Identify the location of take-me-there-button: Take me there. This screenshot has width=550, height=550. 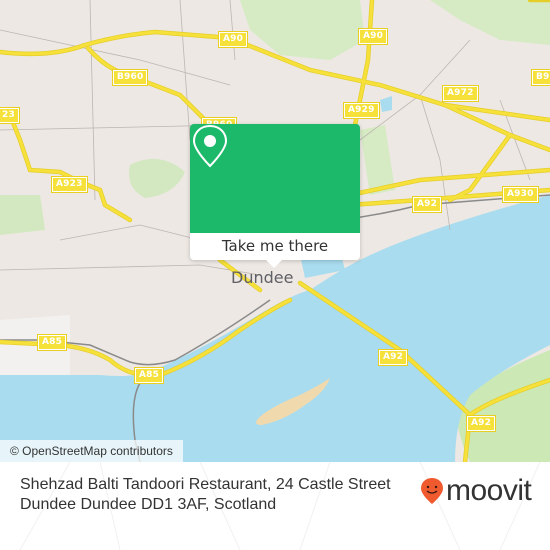
(275, 246).